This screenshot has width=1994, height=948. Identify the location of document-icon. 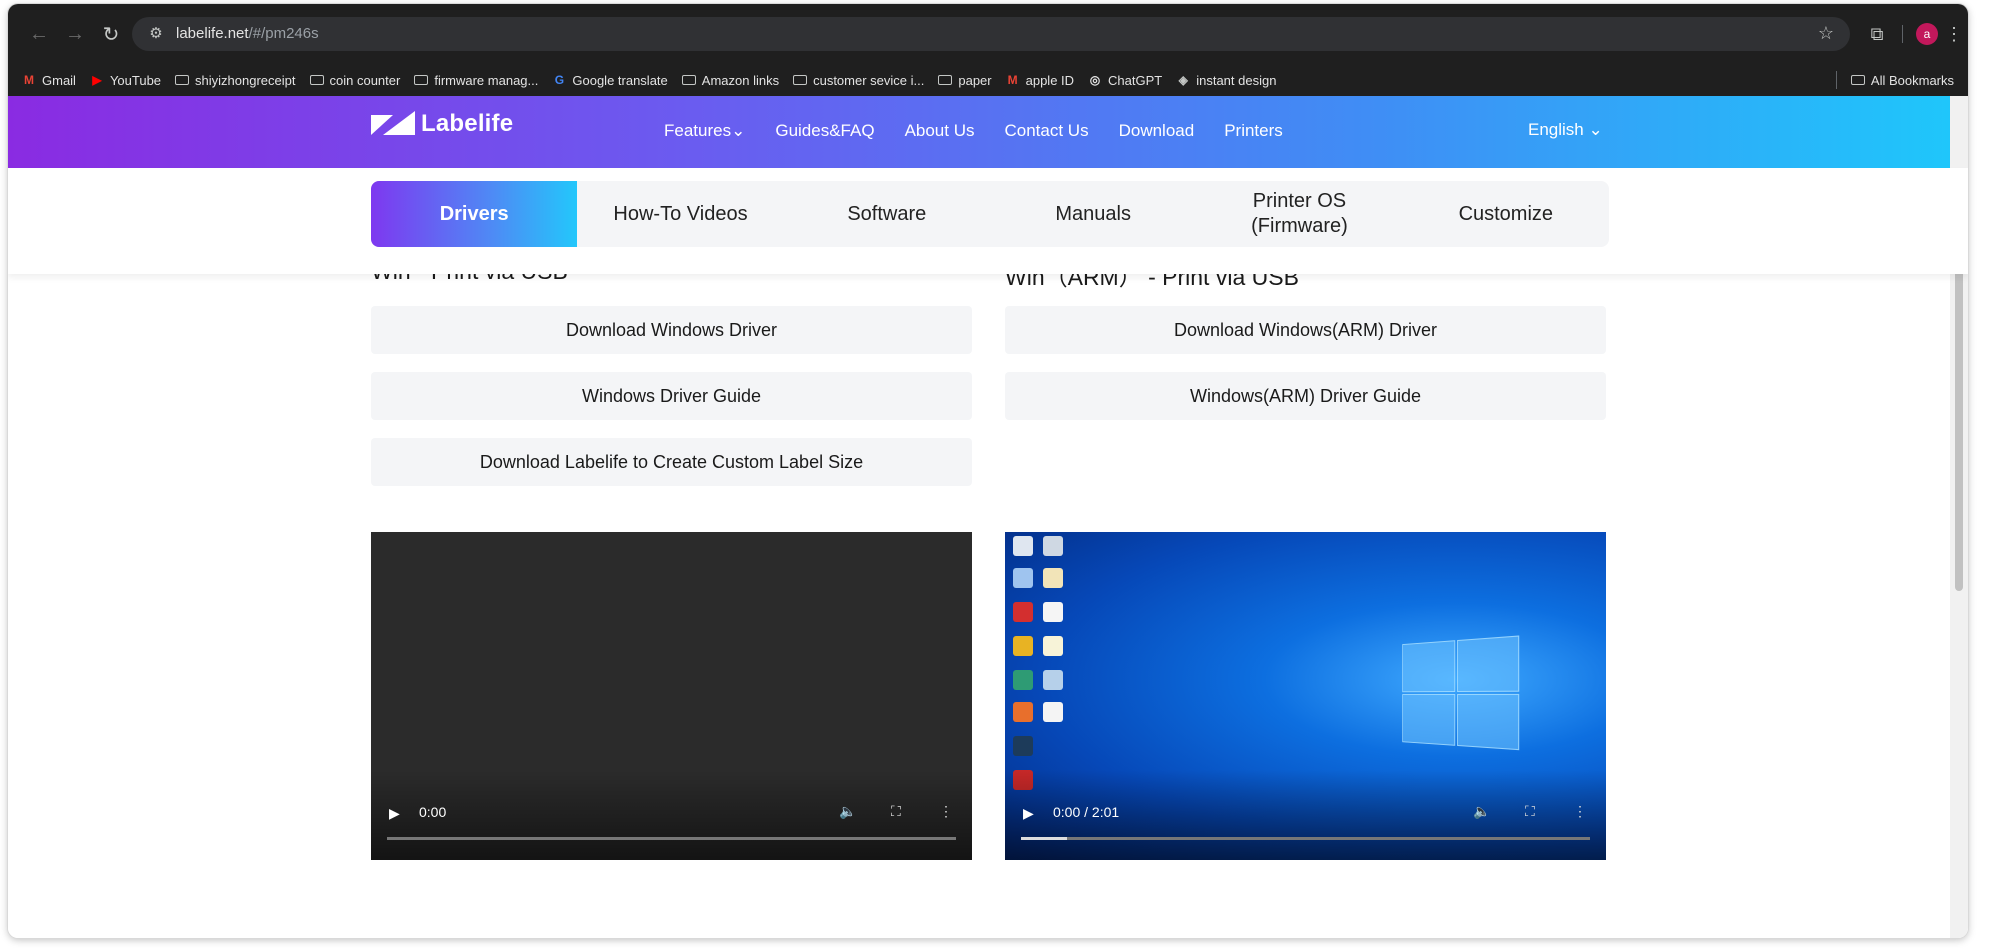
(1053, 612).